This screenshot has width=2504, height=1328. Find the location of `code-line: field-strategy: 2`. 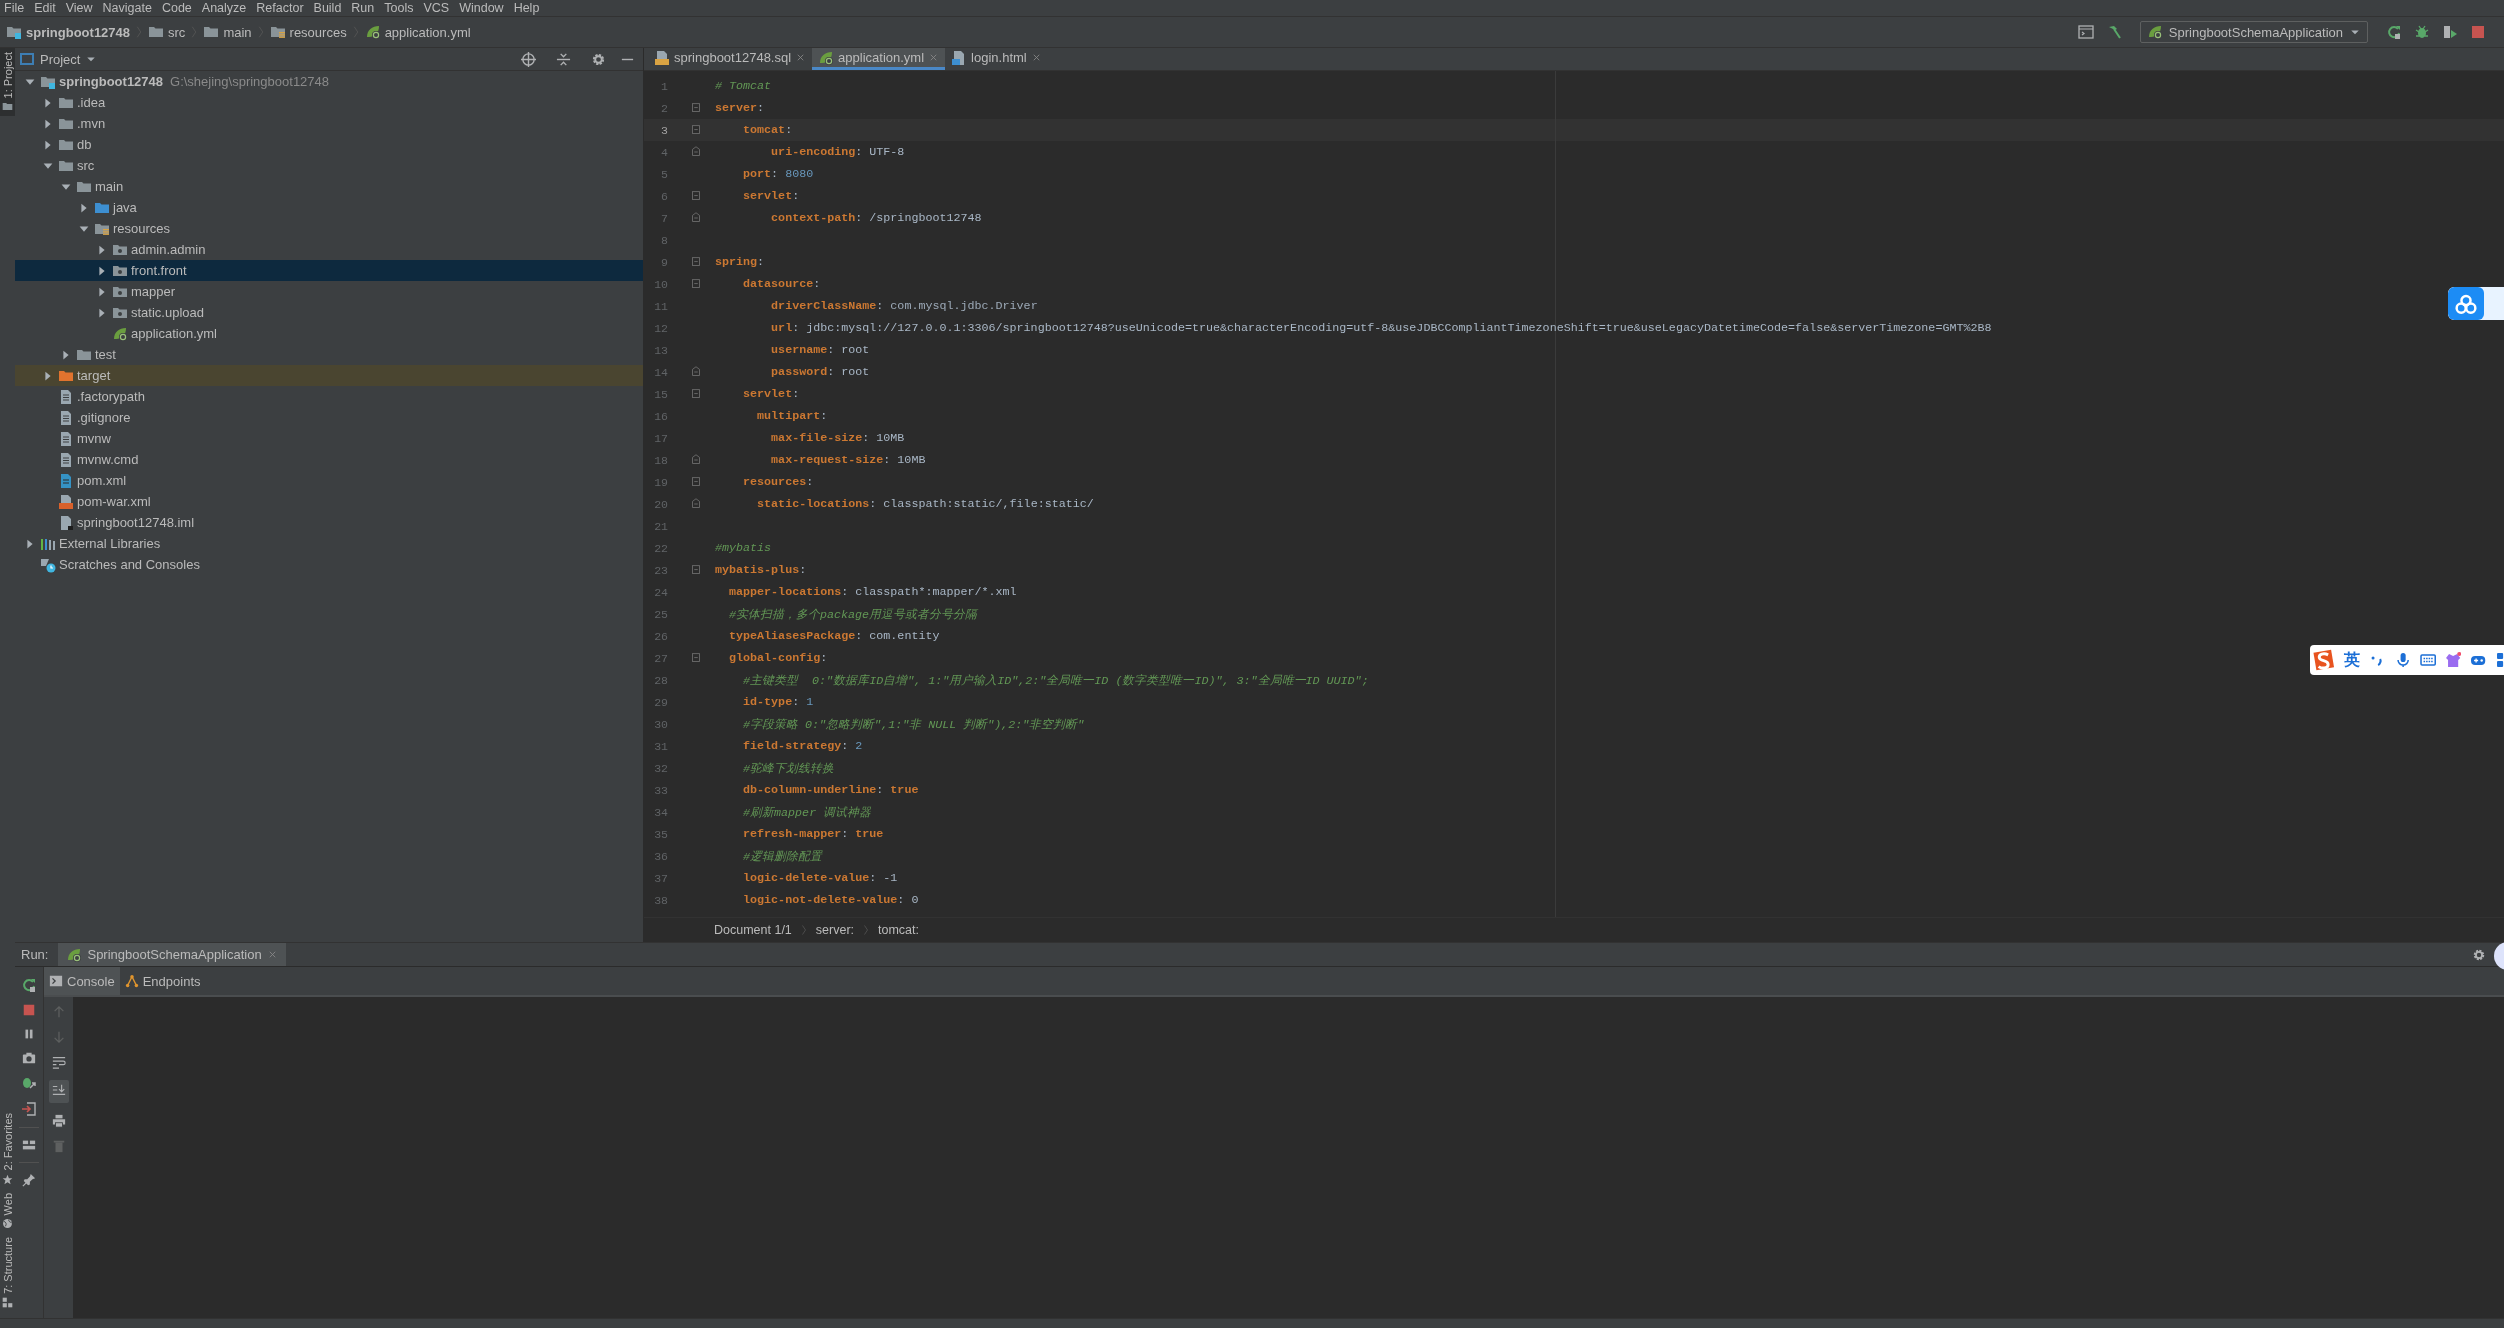

code-line: field-strategy: 2 is located at coordinates (802, 746).